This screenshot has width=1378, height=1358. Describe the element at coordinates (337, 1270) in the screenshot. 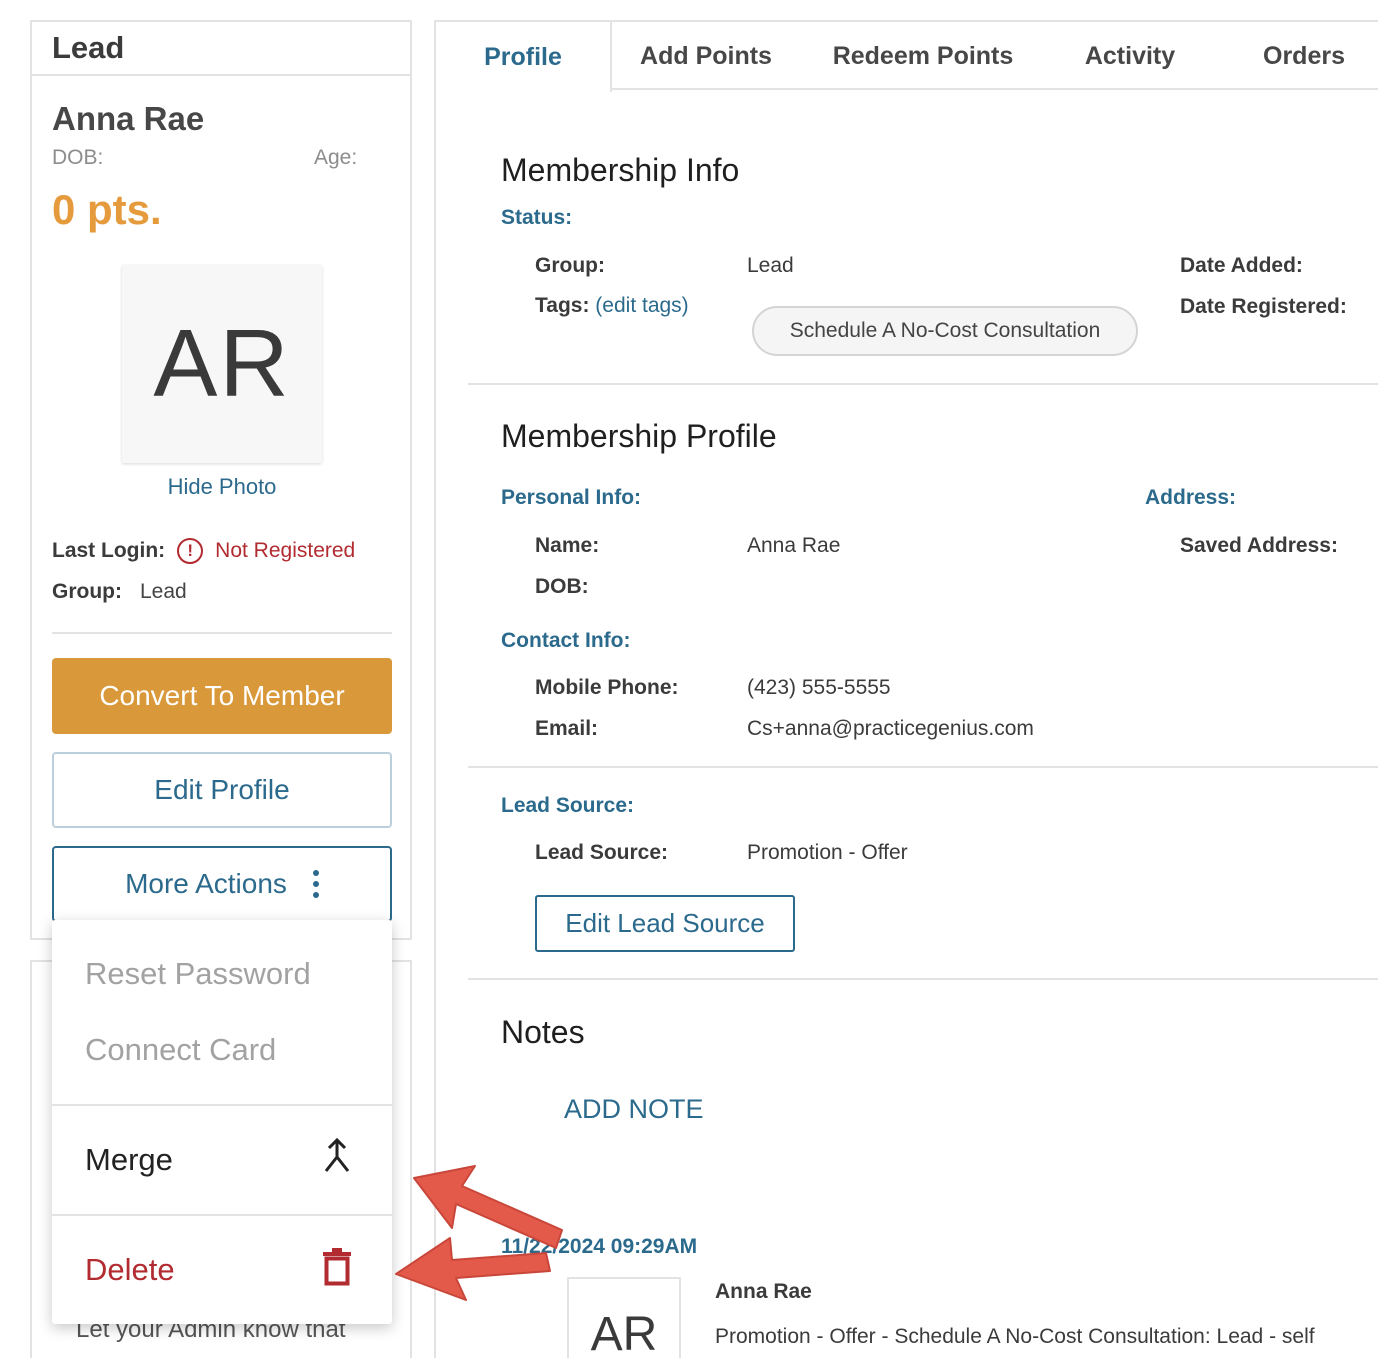

I see `trash-icon` at that location.